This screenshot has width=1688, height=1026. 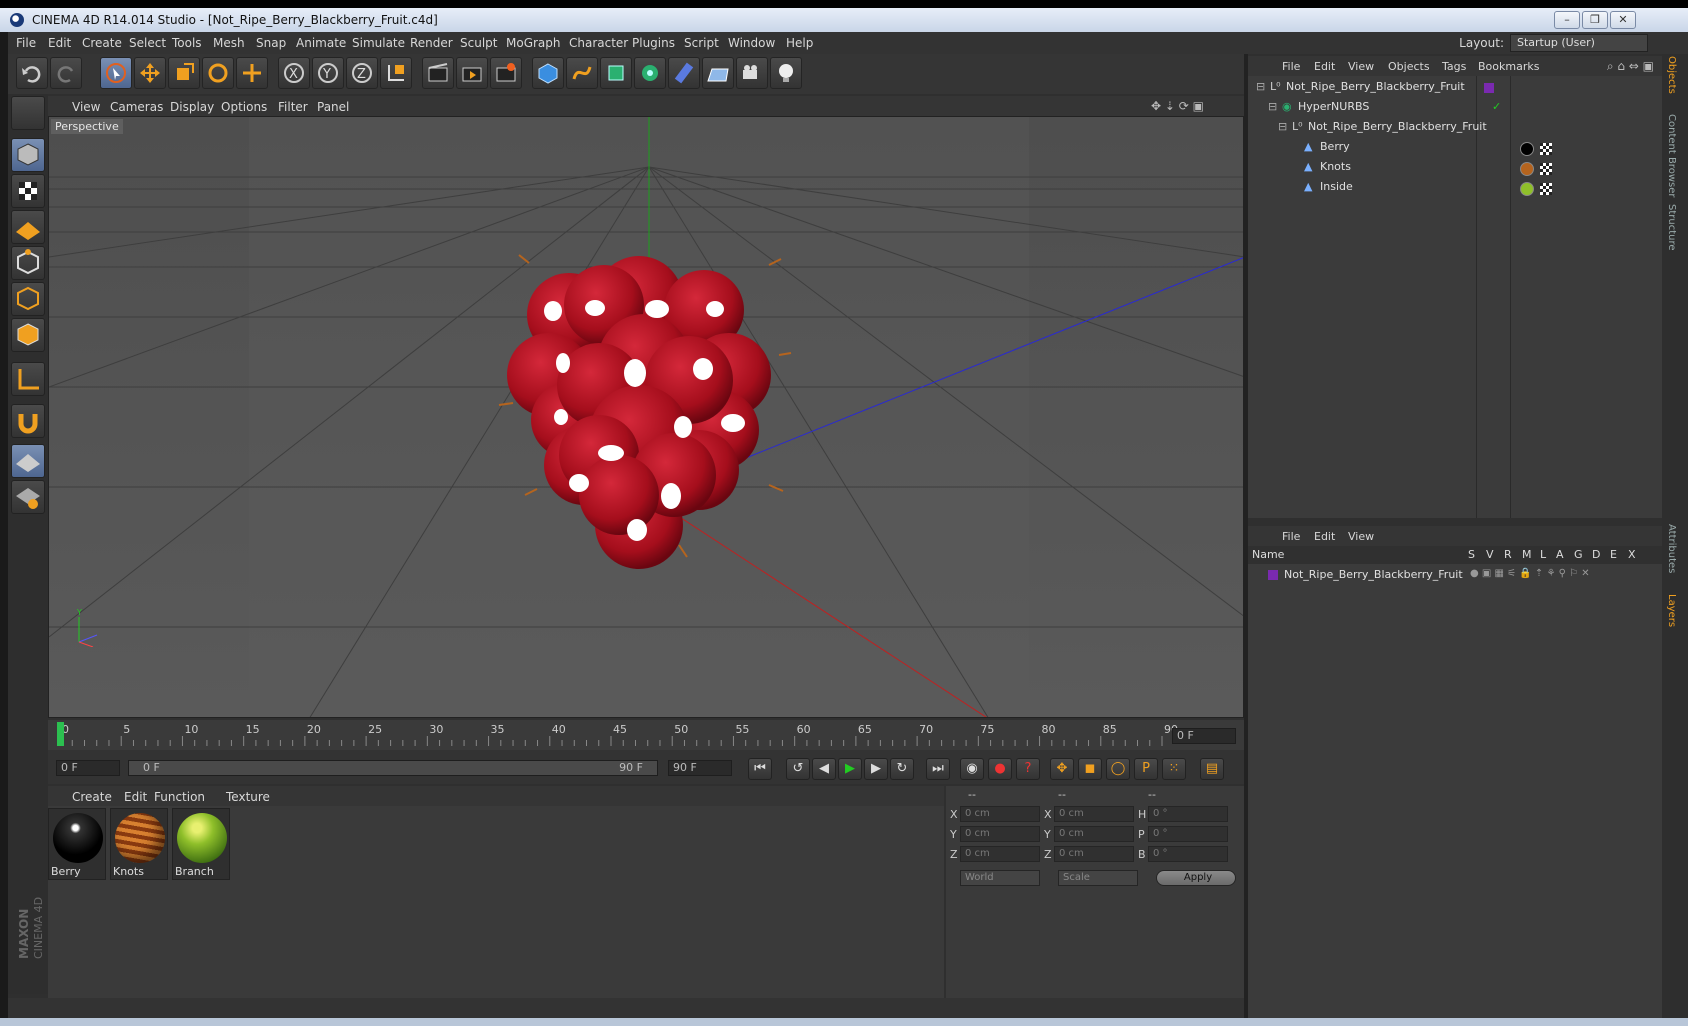 I want to click on layer-menu-file: File, so click(x=1291, y=536).